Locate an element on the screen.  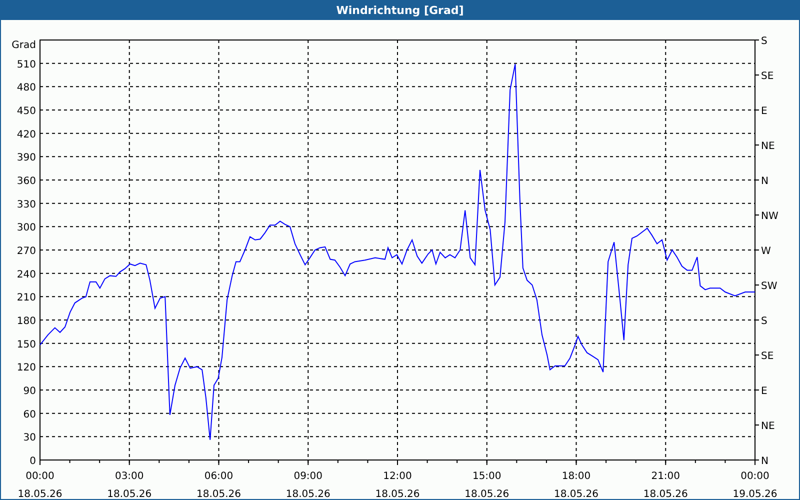
y-axis-label: 330 is located at coordinates (26, 204).